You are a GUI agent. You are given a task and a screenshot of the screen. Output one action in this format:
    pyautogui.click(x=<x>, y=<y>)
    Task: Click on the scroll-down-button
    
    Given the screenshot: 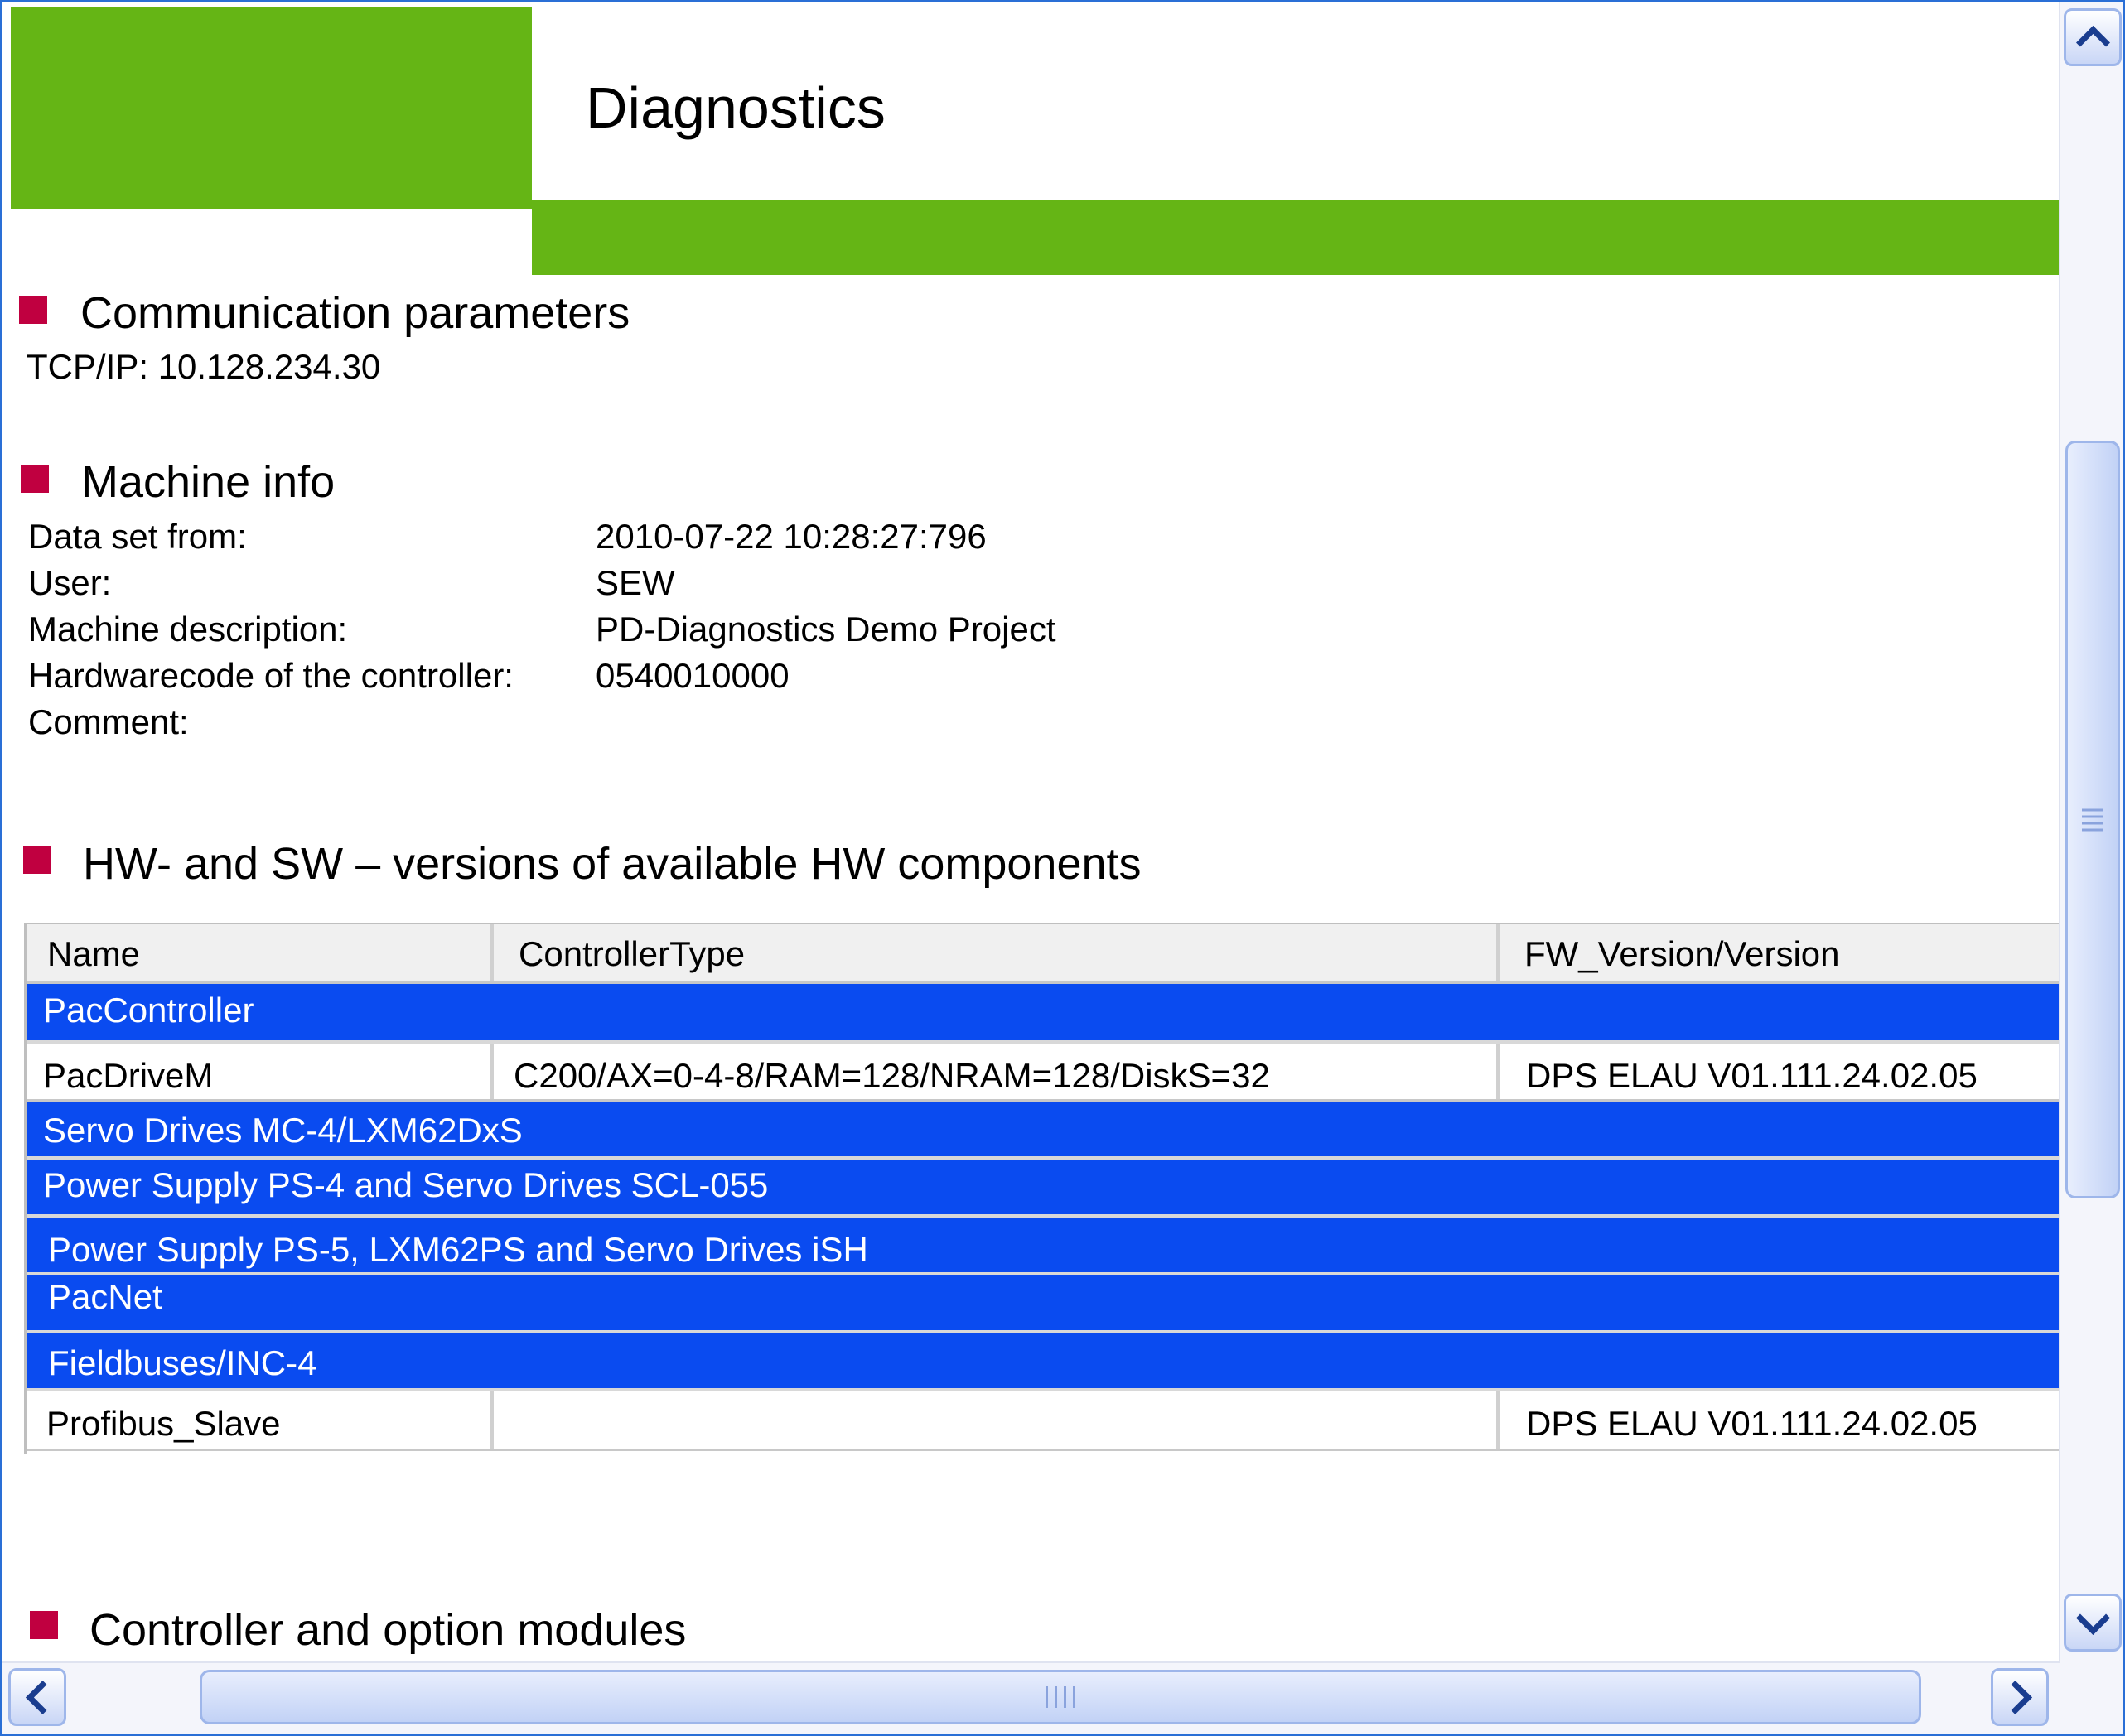 What is the action you would take?
    pyautogui.click(x=2093, y=1623)
    